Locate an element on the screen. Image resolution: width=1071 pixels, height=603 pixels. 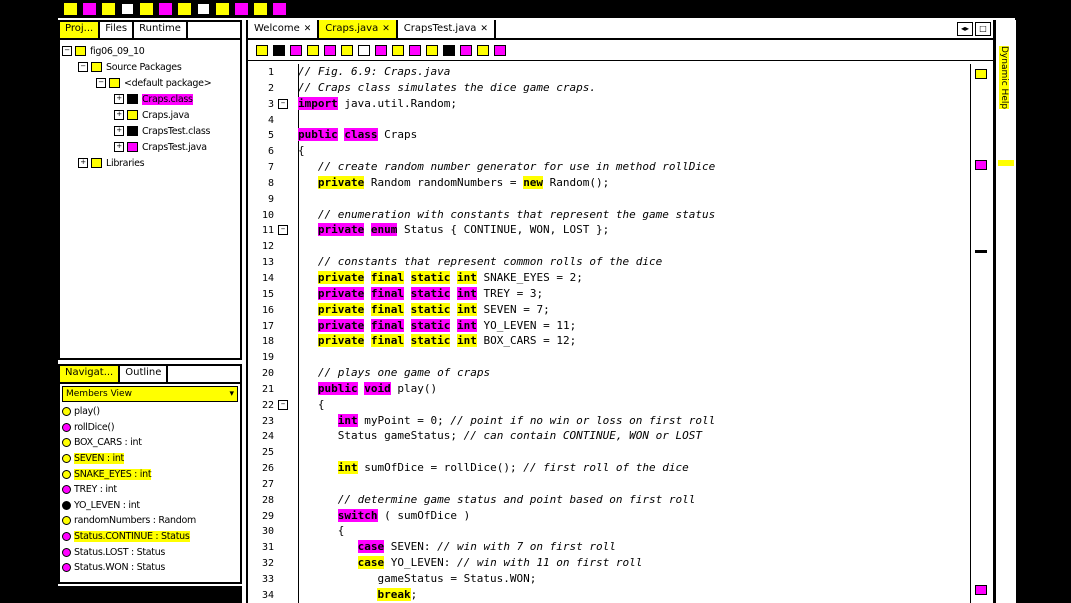
tree-item-libraries: + Libraries is located at coordinates (150, 163).